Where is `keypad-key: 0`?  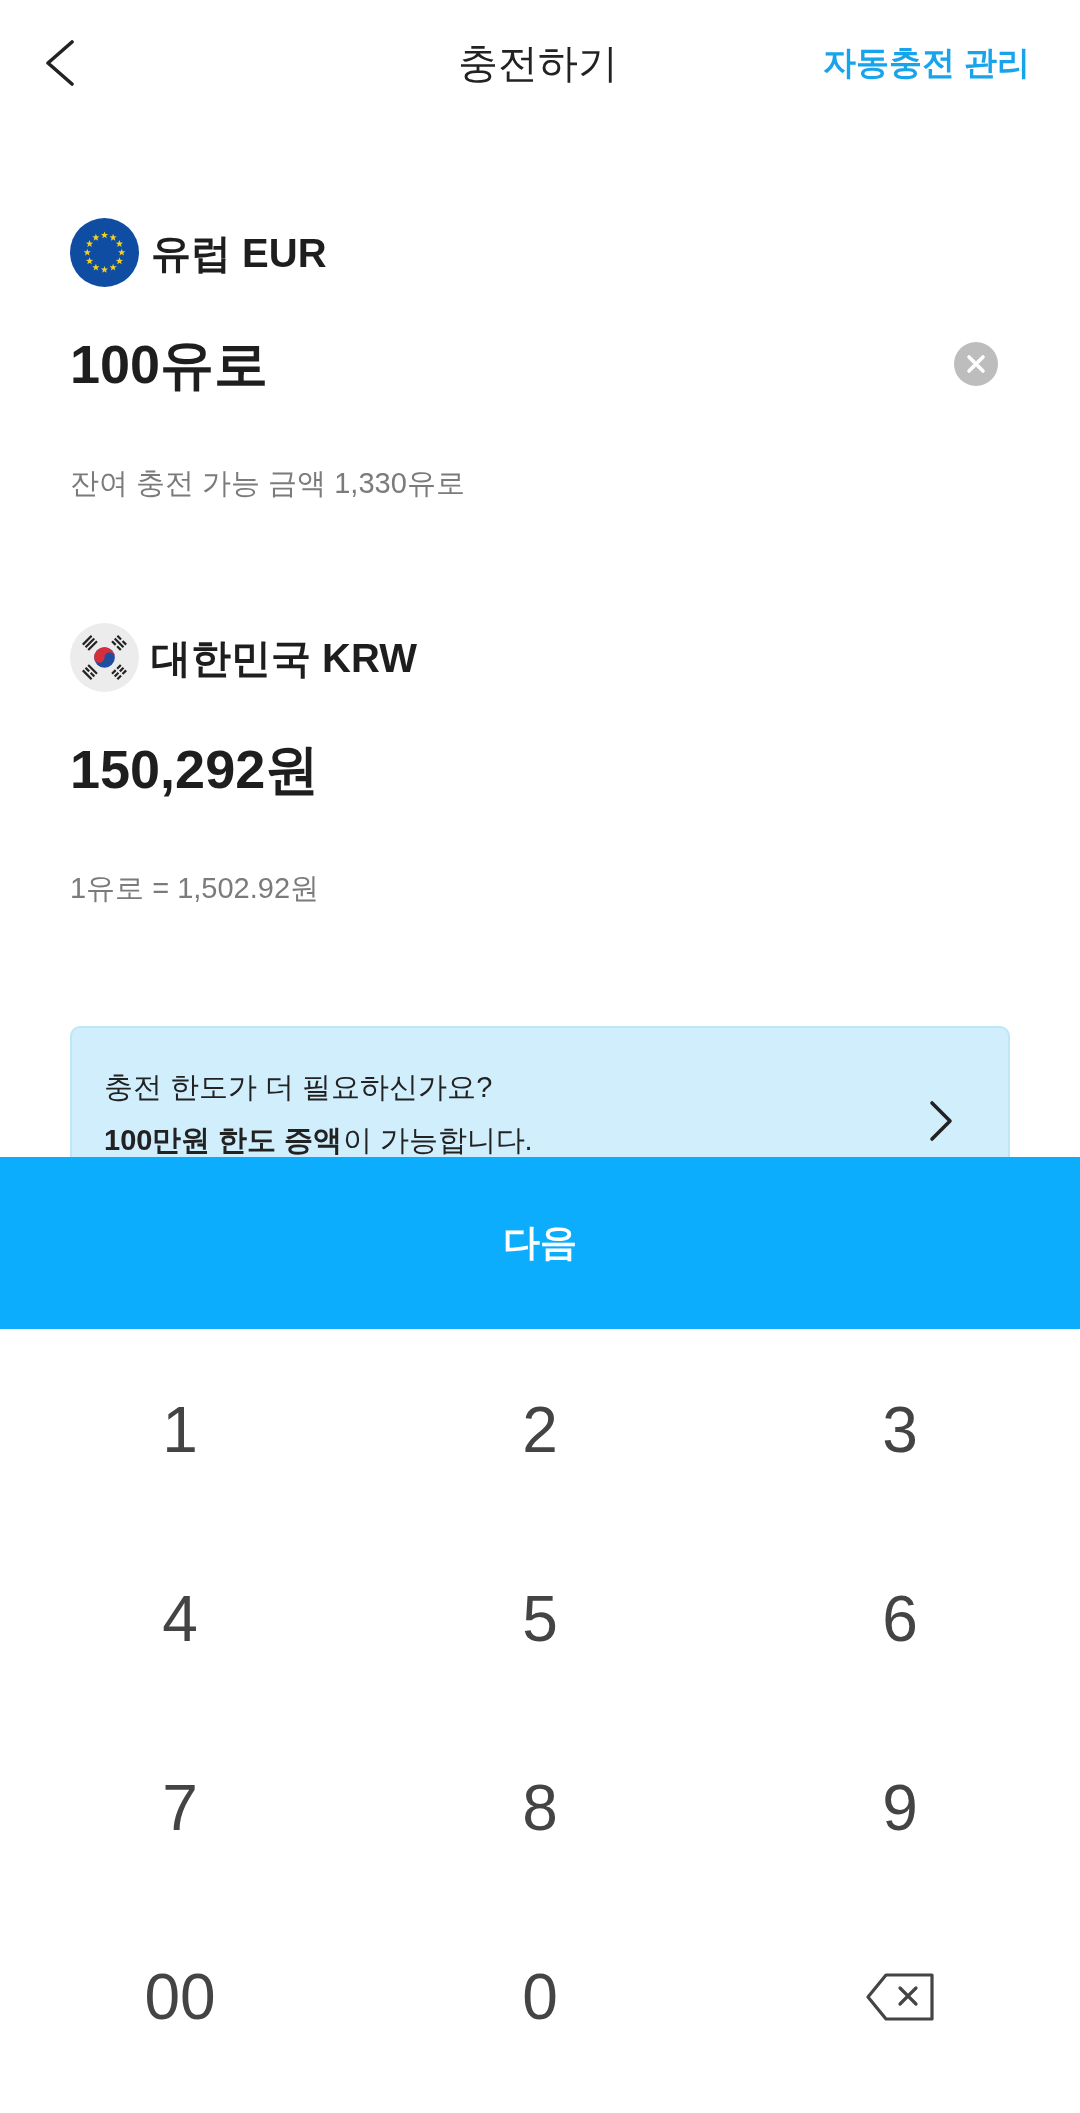 keypad-key: 0 is located at coordinates (540, 1996).